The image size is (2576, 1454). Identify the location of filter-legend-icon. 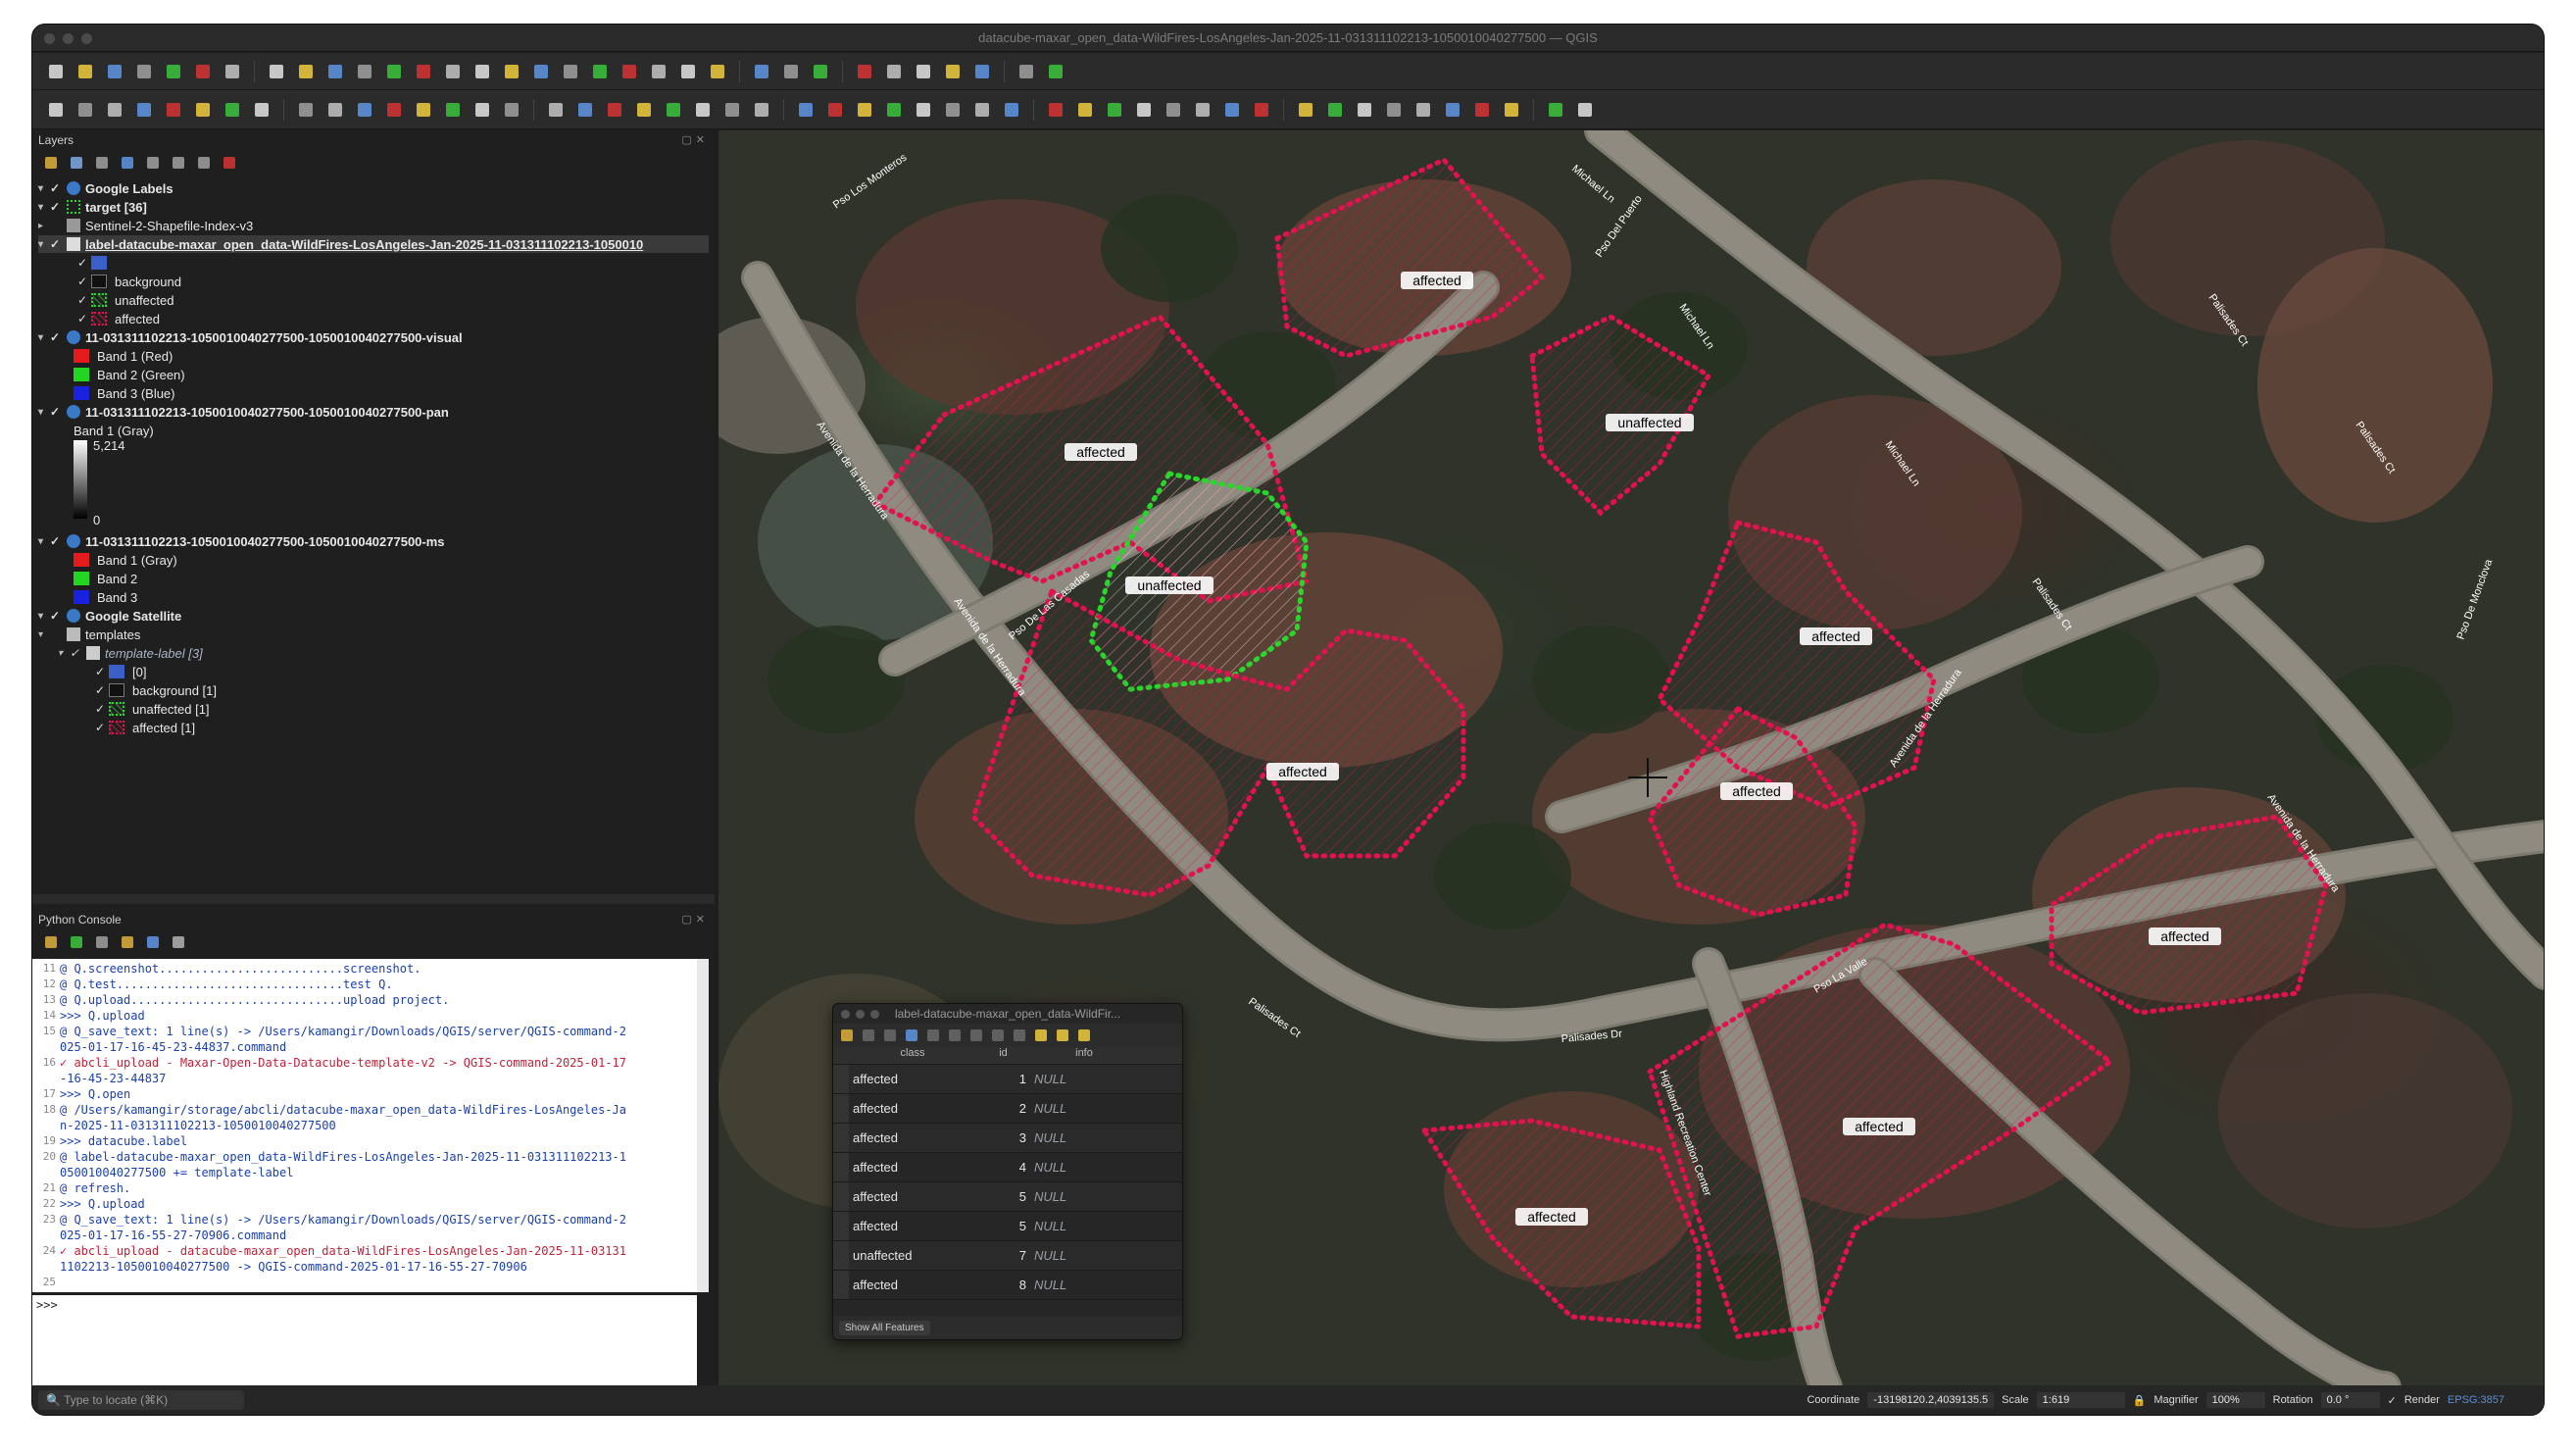
(153, 163).